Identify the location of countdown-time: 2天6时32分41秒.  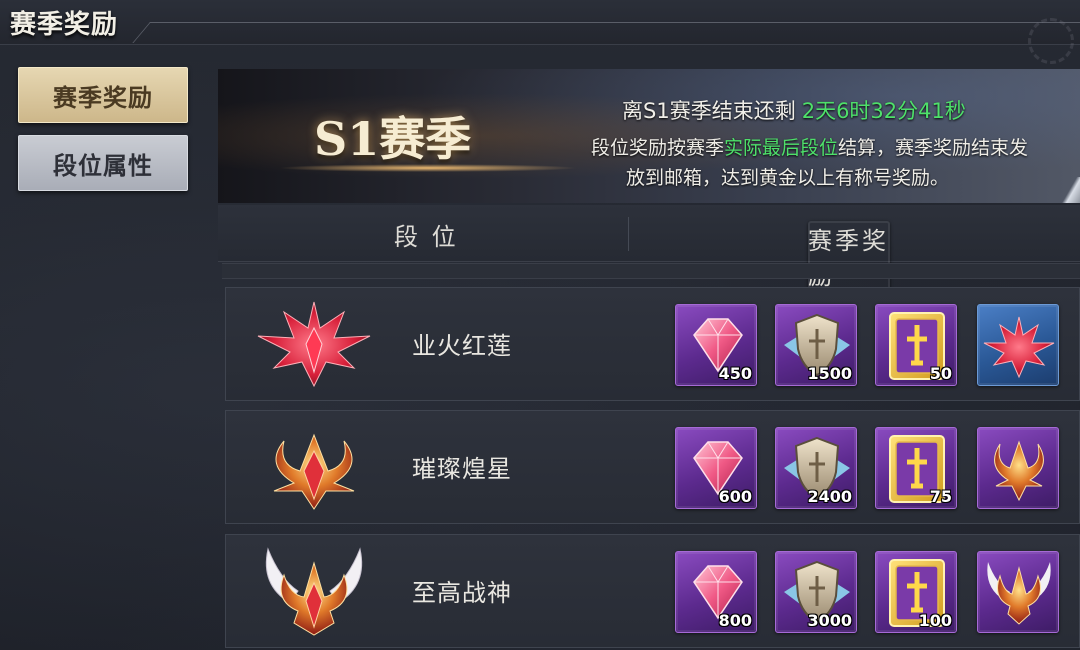
(883, 111).